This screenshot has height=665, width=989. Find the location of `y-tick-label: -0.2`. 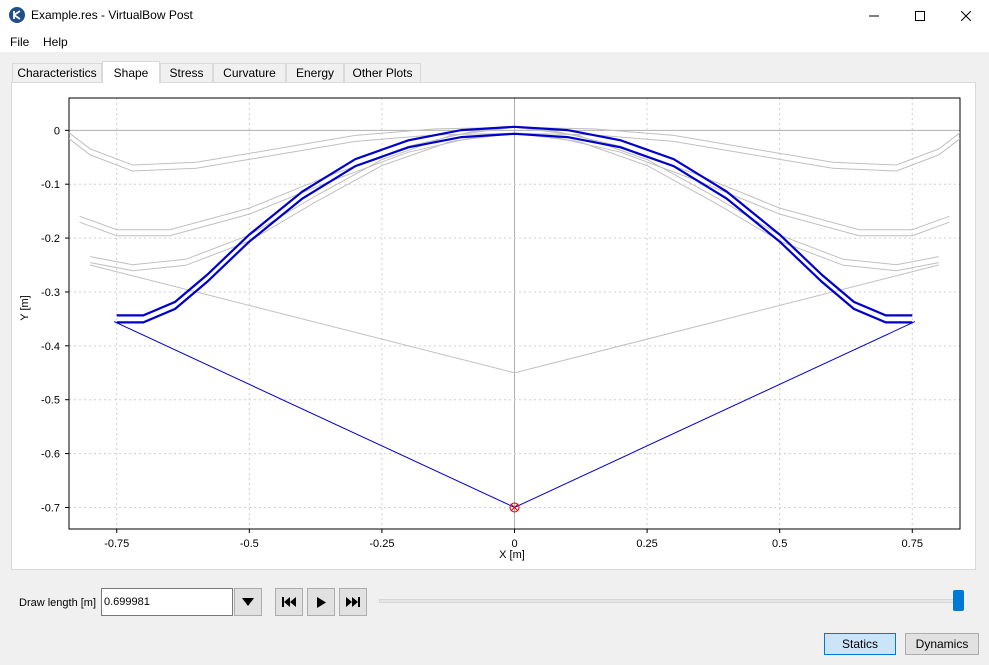

y-tick-label: -0.2 is located at coordinates (50, 239).